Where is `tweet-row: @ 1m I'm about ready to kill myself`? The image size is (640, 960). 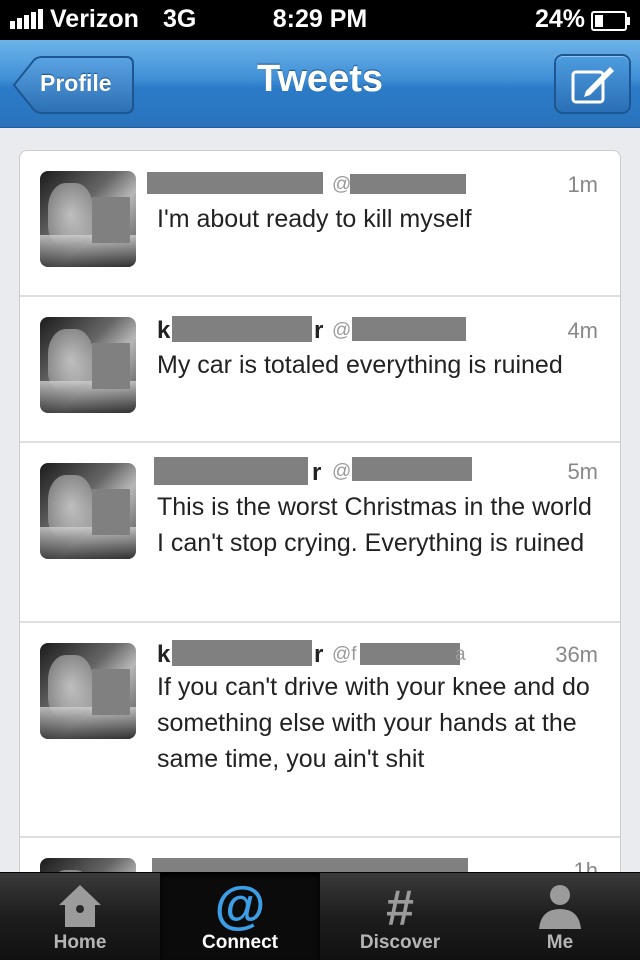
tweet-row: @ 1m I'm about ready to kill myself is located at coordinates (320, 224).